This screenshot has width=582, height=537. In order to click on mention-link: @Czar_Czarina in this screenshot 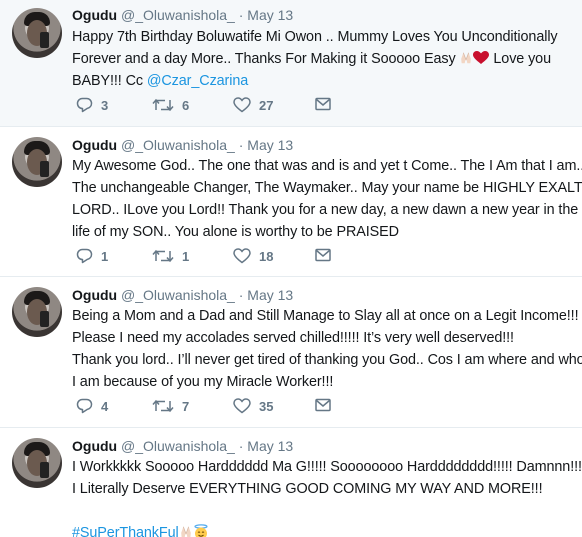, I will do `click(197, 81)`.